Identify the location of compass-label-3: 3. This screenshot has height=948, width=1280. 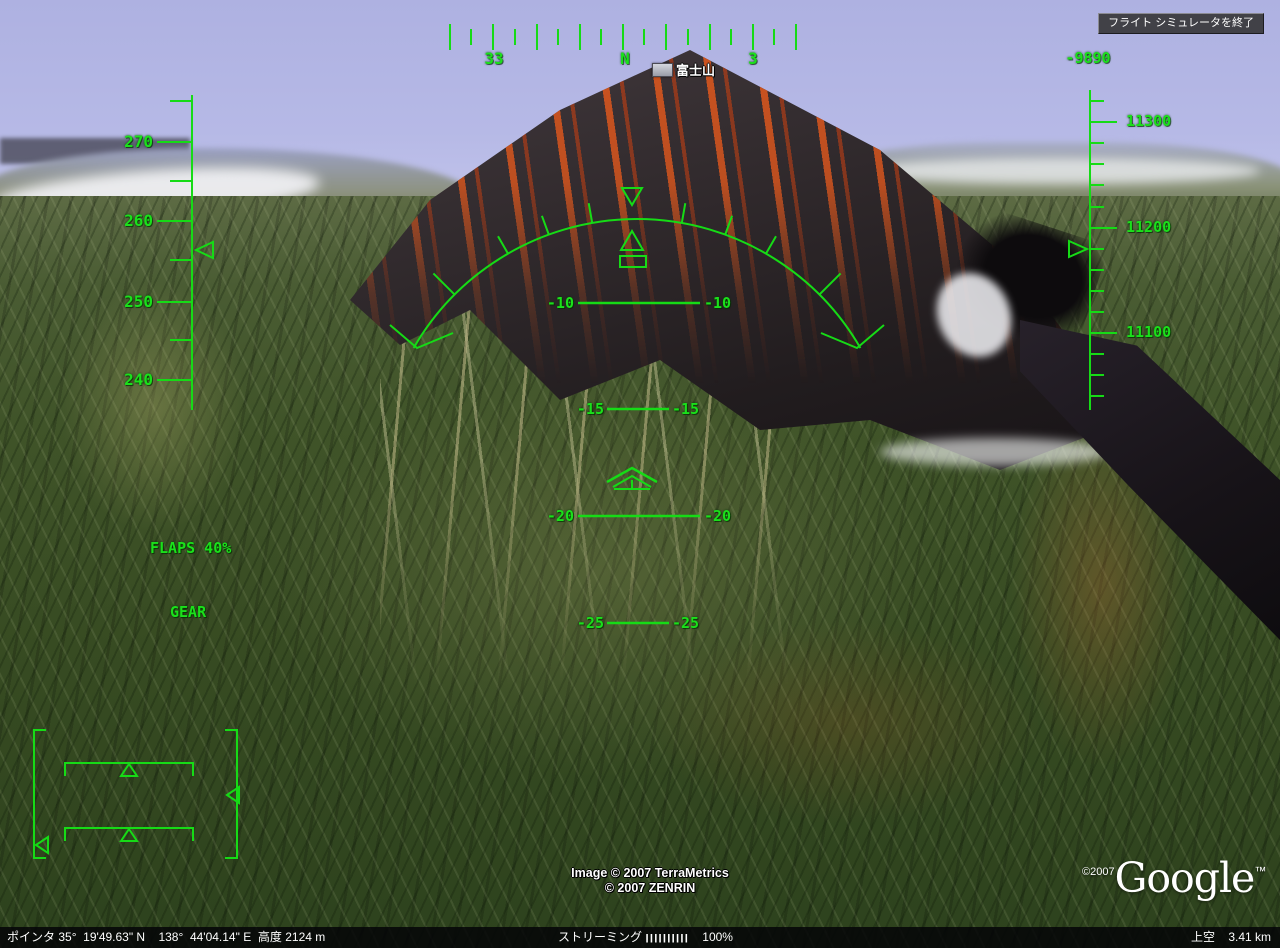
(753, 58).